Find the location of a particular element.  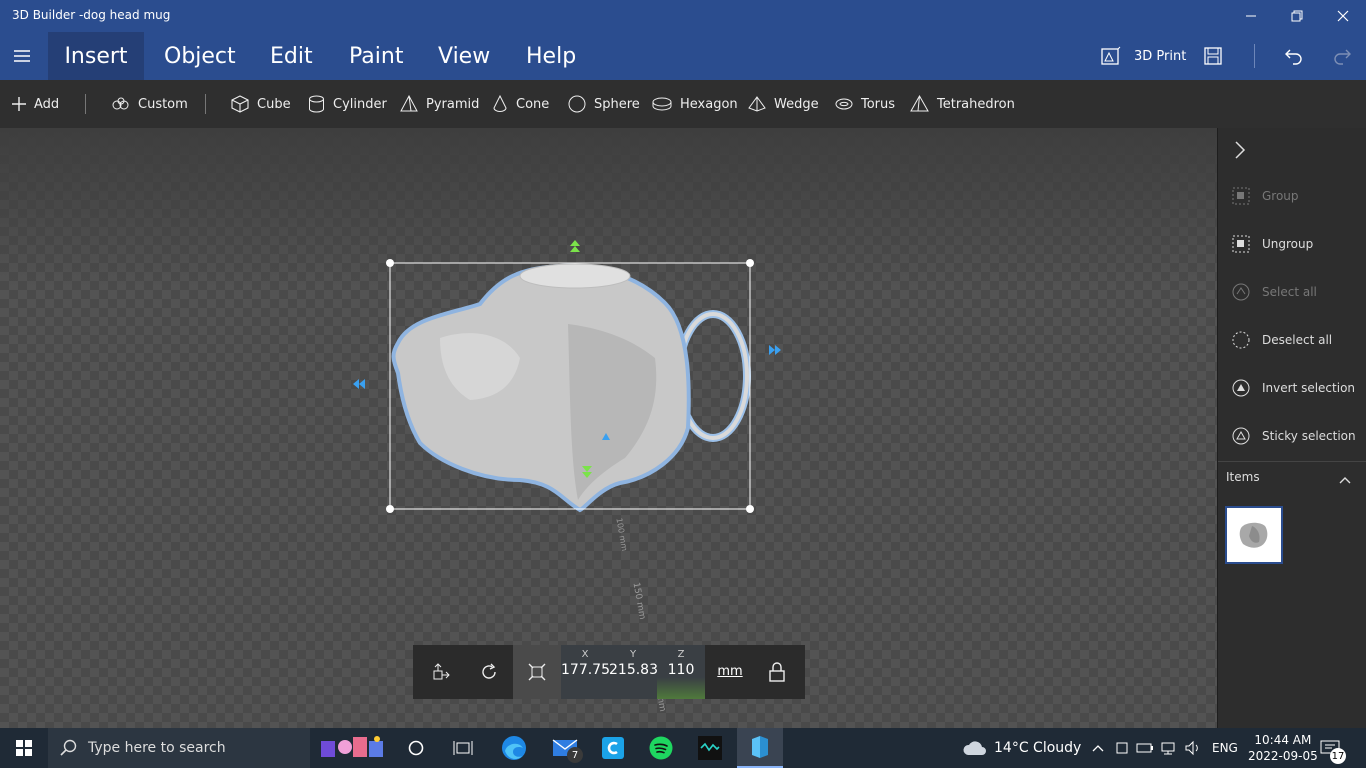

tab-view: View is located at coordinates (464, 56).